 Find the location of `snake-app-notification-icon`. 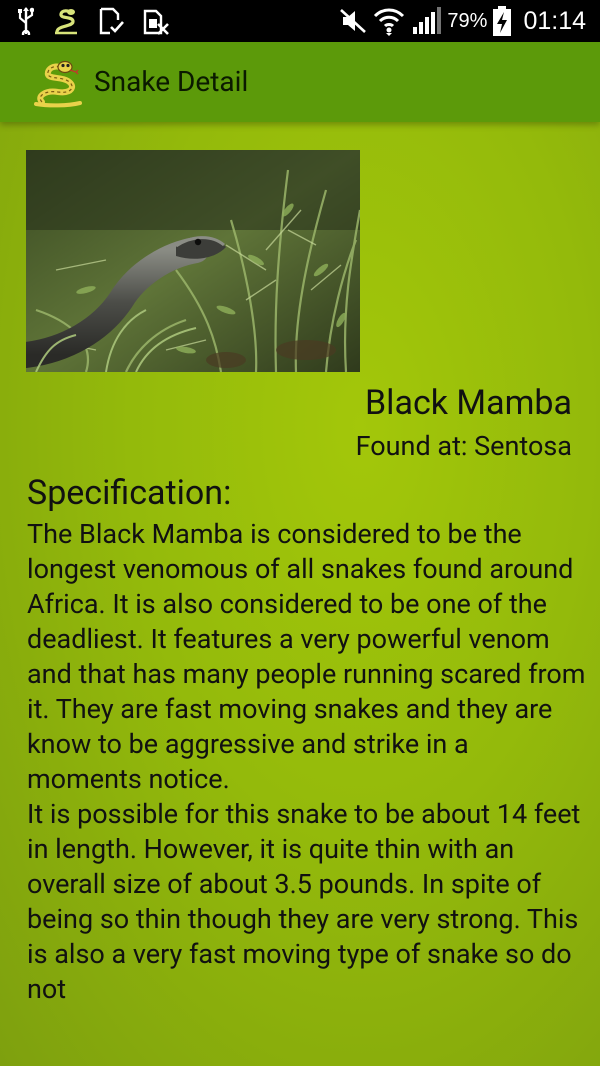

snake-app-notification-icon is located at coordinates (66, 21).